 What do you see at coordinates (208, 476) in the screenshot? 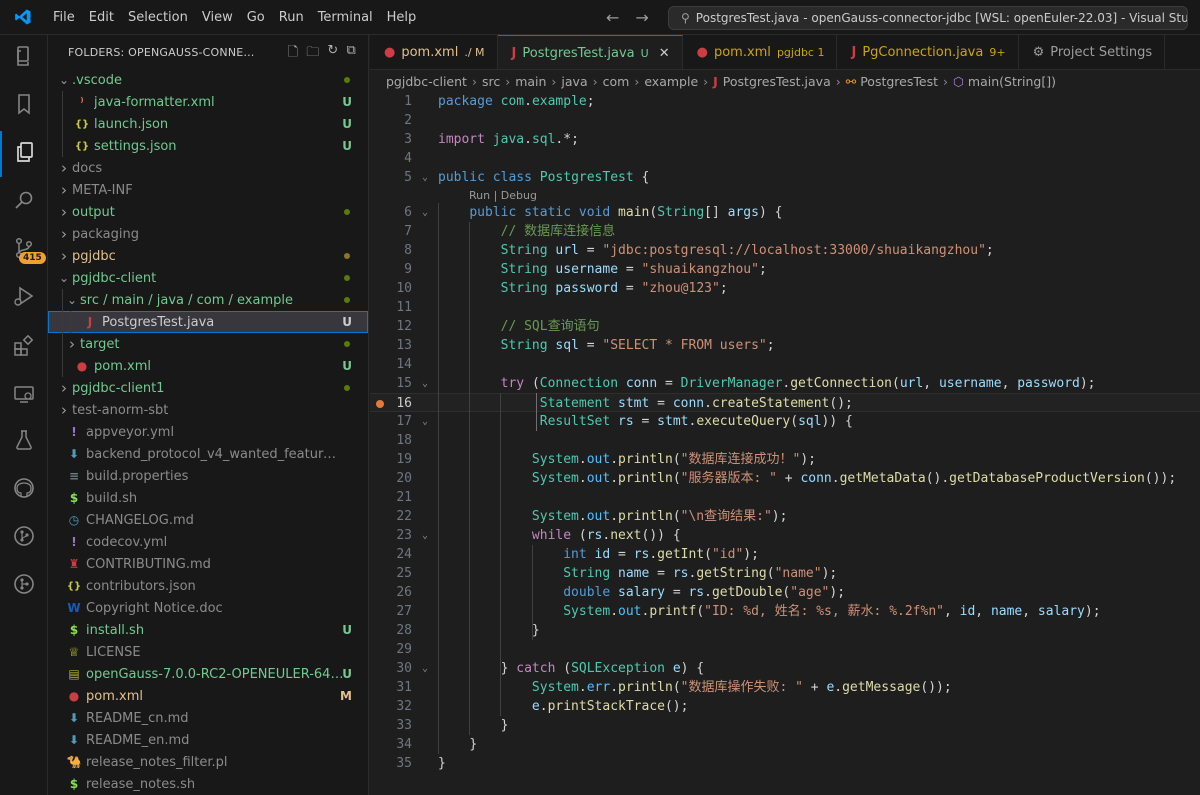
I see `file-item: ≡ build.properties` at bounding box center [208, 476].